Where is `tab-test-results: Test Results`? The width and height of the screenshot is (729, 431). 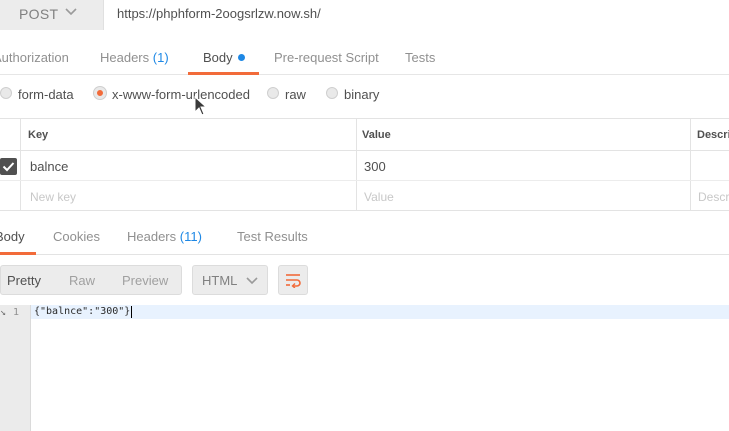
tab-test-results: Test Results is located at coordinates (272, 236).